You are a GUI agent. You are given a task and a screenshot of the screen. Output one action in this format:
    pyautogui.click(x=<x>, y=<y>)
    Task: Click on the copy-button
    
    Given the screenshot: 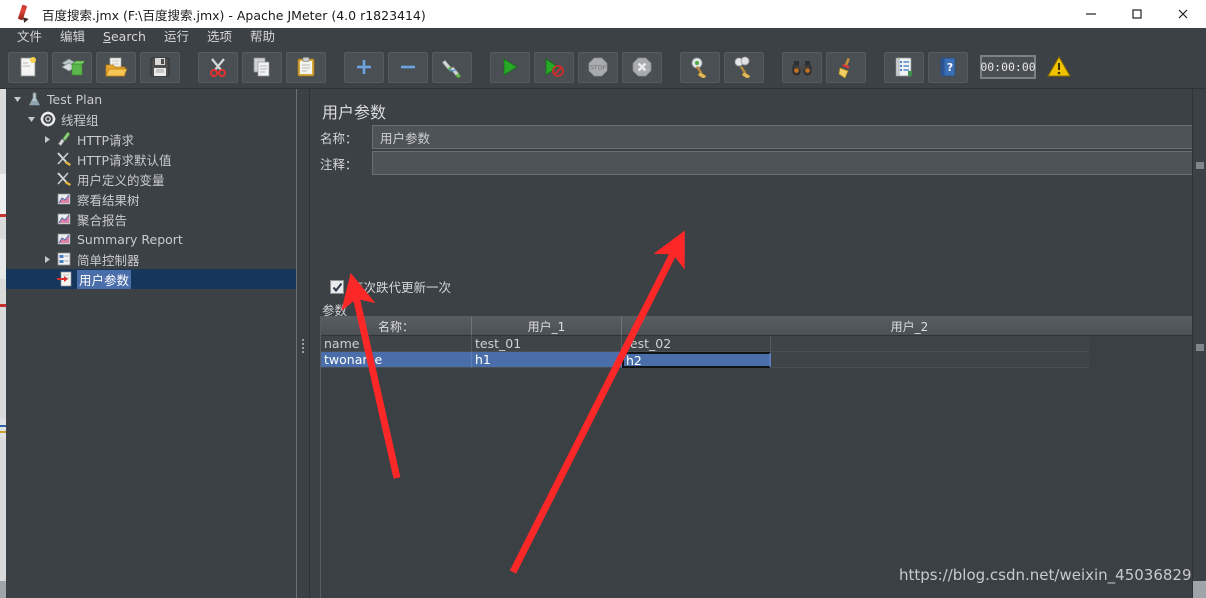 What is the action you would take?
    pyautogui.click(x=262, y=67)
    